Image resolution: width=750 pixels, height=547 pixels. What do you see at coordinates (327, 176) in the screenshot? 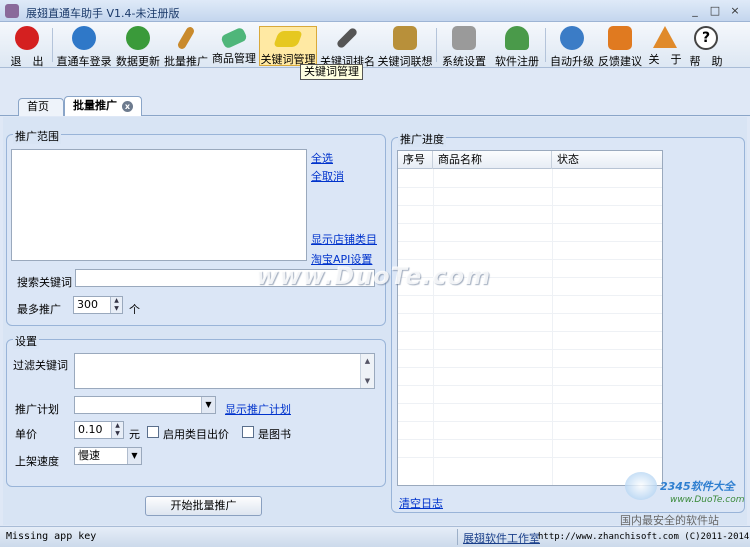
I see `deselect-all-link: 全取消` at bounding box center [327, 176].